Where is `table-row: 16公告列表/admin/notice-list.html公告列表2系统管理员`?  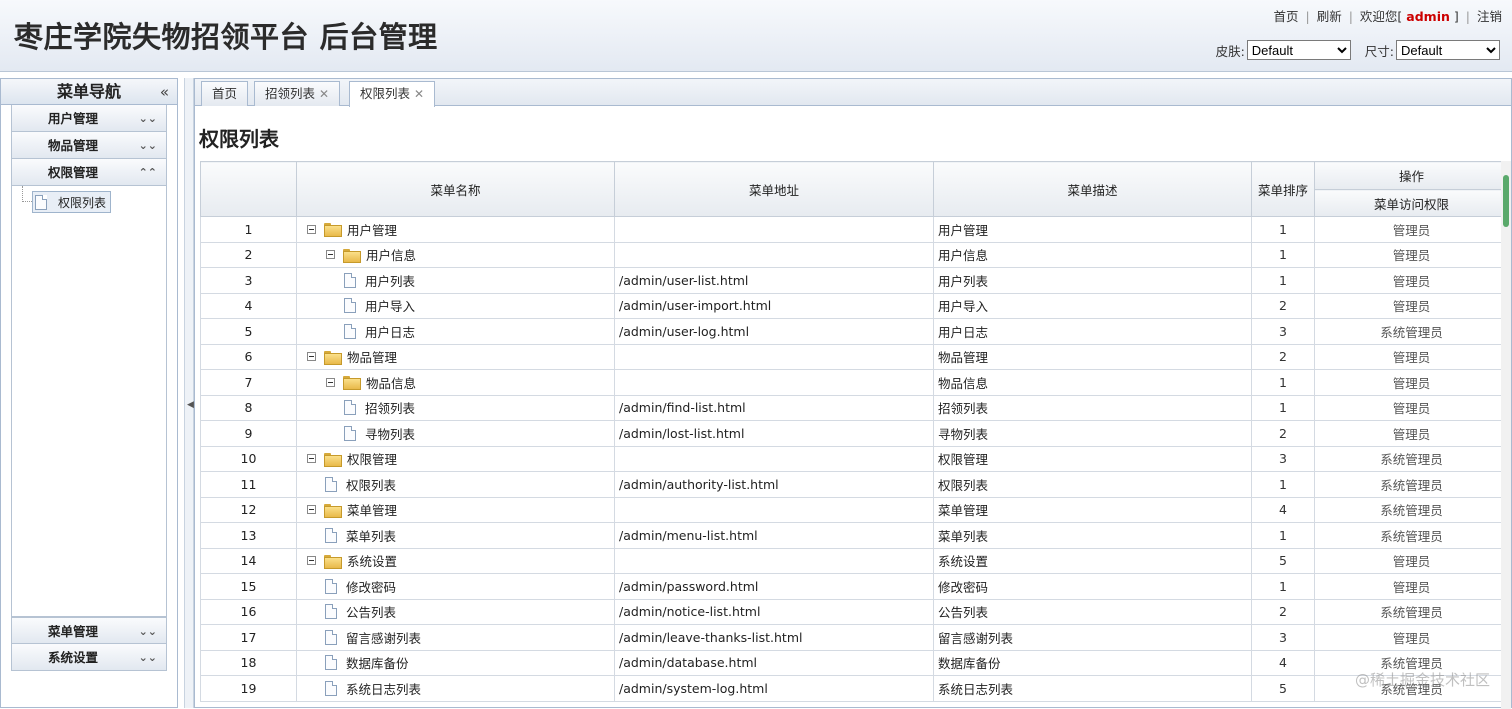 table-row: 16公告列表/admin/notice-list.html公告列表2系统管理员 is located at coordinates (855, 612).